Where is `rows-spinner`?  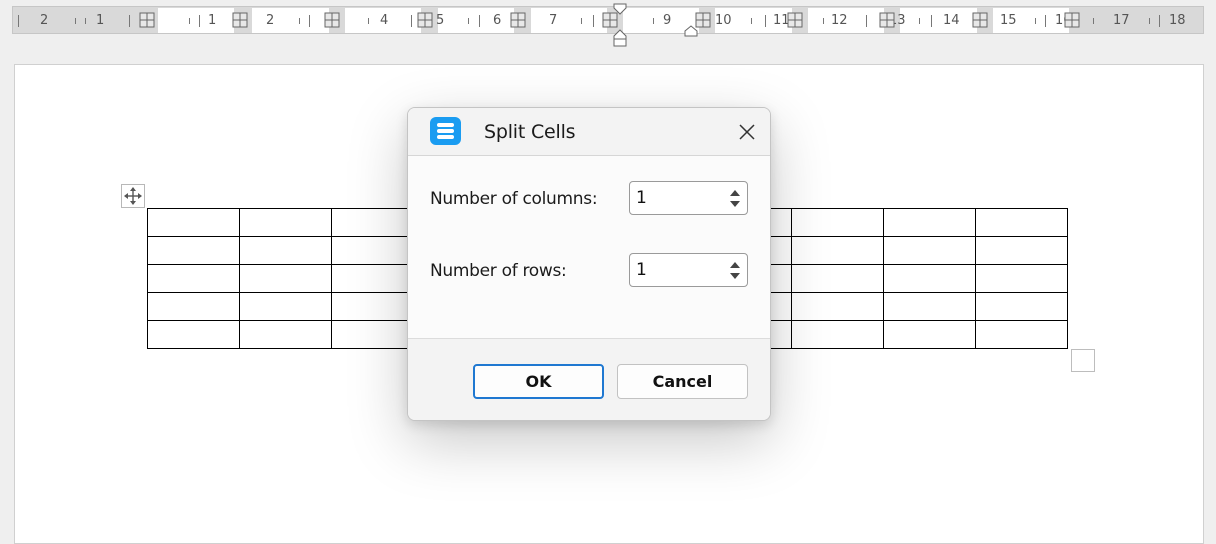 rows-spinner is located at coordinates (688, 270).